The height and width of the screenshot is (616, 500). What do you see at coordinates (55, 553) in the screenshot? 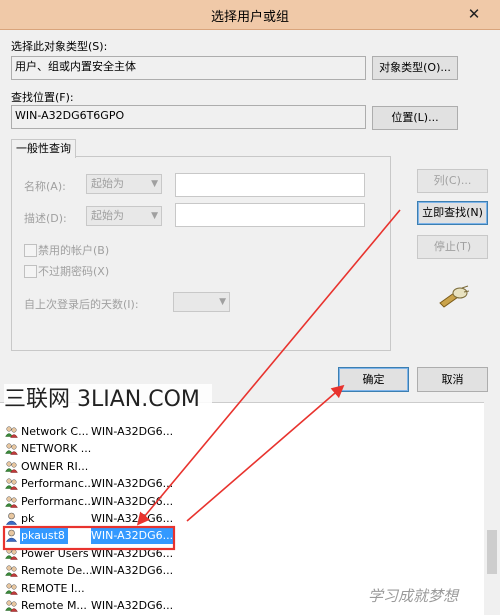
I see `result-name: Power Users` at bounding box center [55, 553].